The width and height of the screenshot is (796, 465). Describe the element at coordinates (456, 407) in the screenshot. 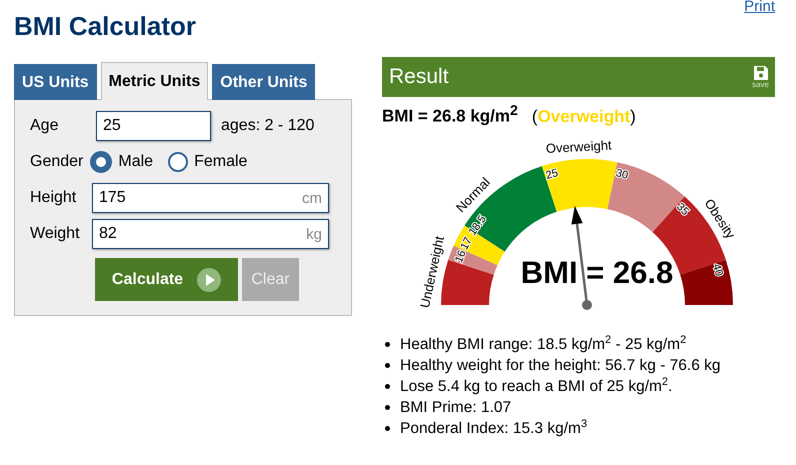

I see `result-fact: BMI Prime: 1.07` at that location.